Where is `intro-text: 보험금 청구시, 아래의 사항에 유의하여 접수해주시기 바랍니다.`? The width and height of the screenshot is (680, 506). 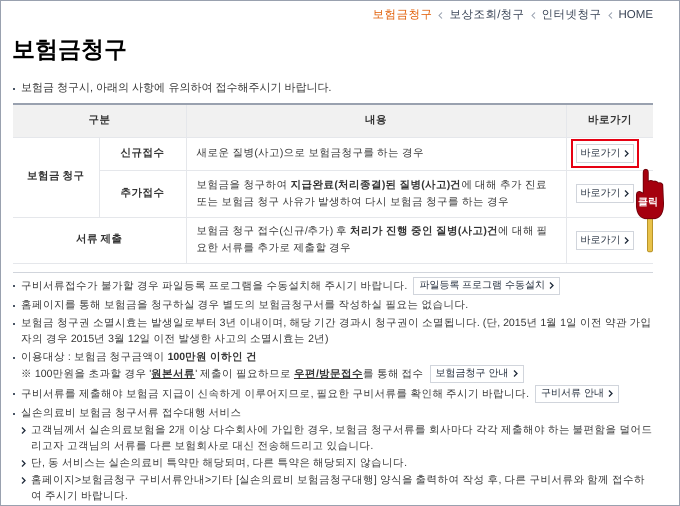 intro-text: 보험금 청구시, 아래의 사항에 유의하여 접수해주시기 바랍니다. is located at coordinates (176, 88).